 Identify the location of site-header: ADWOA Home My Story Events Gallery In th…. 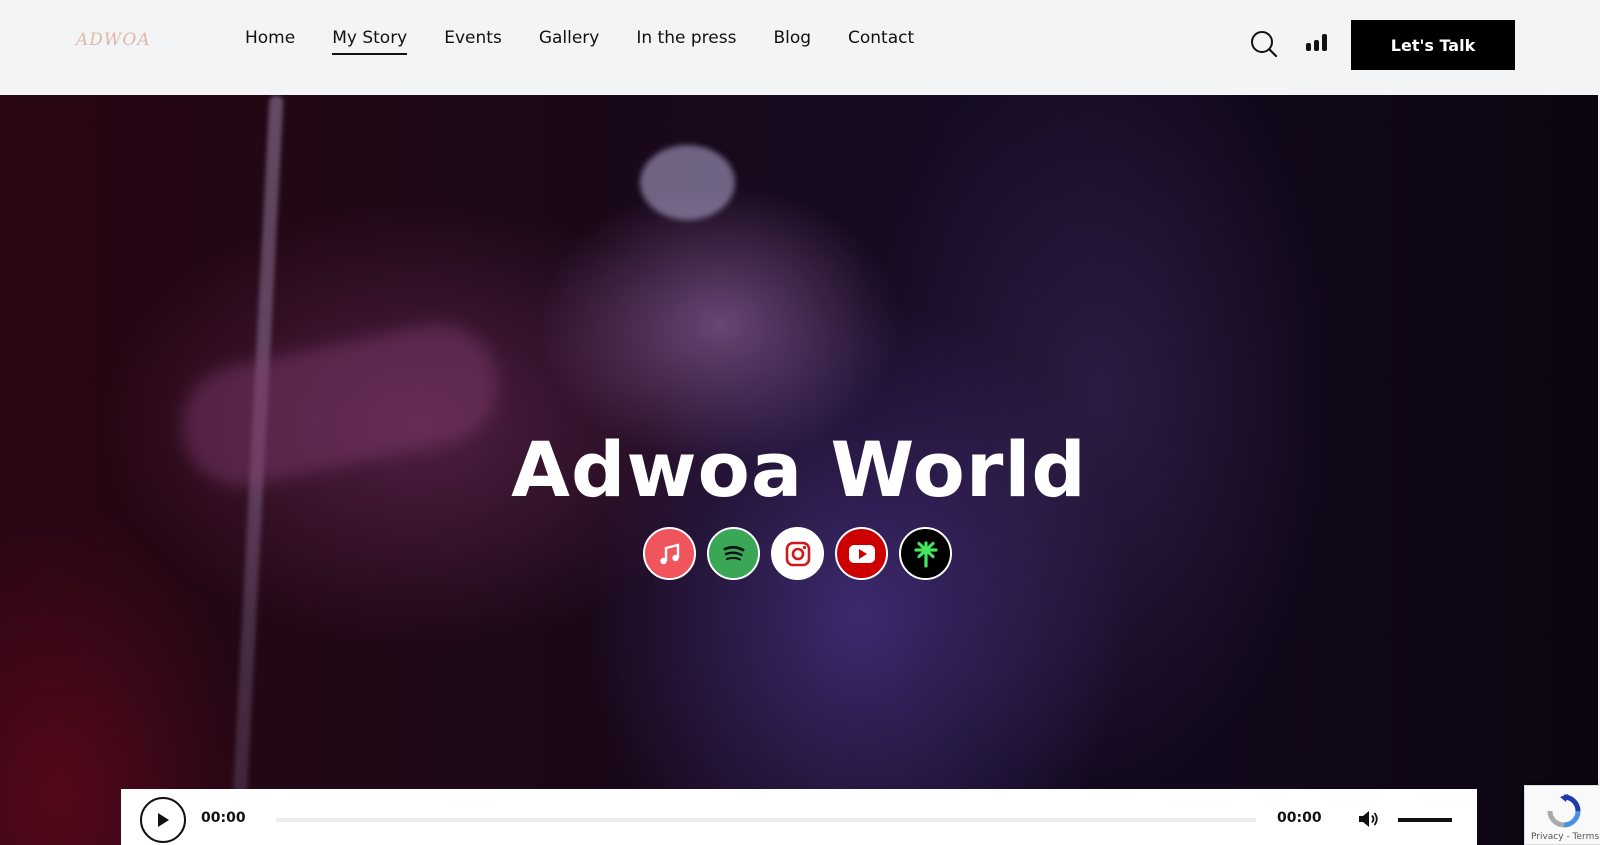
(800, 47).